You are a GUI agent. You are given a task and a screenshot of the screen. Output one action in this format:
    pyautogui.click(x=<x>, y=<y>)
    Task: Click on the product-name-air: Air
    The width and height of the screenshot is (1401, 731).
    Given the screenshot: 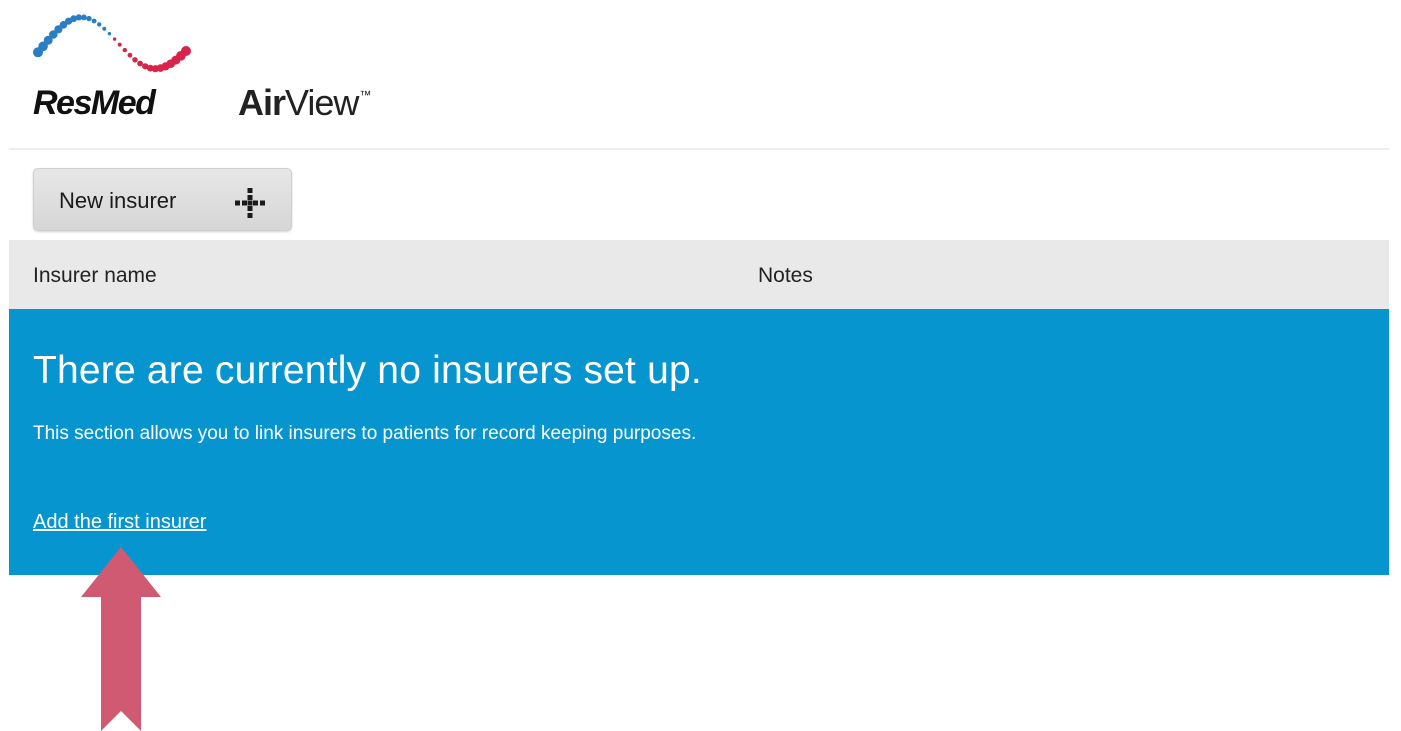 What is the action you would take?
    pyautogui.click(x=262, y=102)
    